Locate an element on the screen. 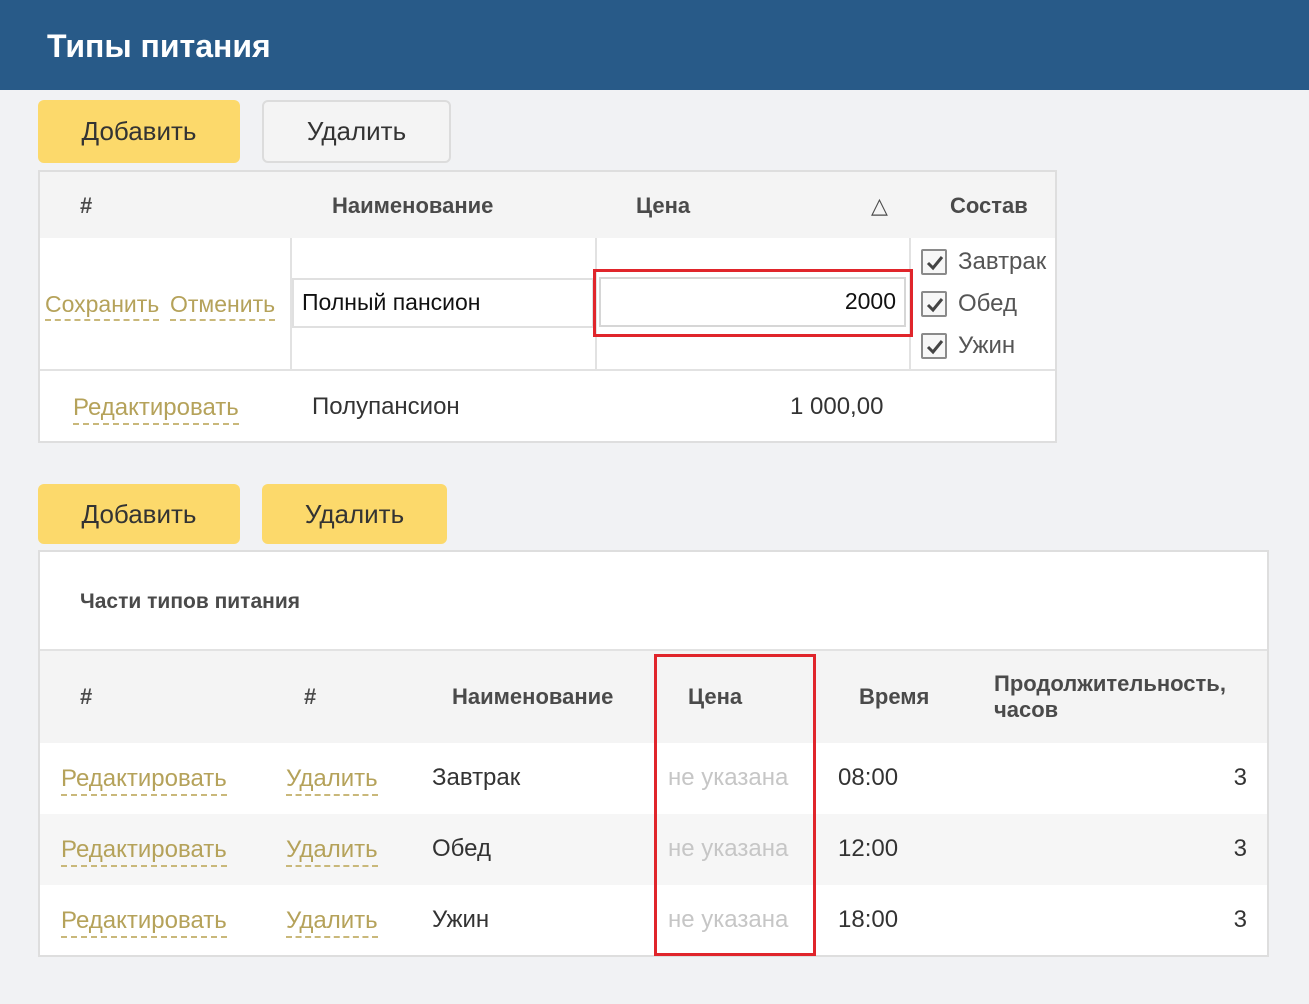 The width and height of the screenshot is (1309, 1004). meal-part-time: 18:00 is located at coordinates (868, 919).